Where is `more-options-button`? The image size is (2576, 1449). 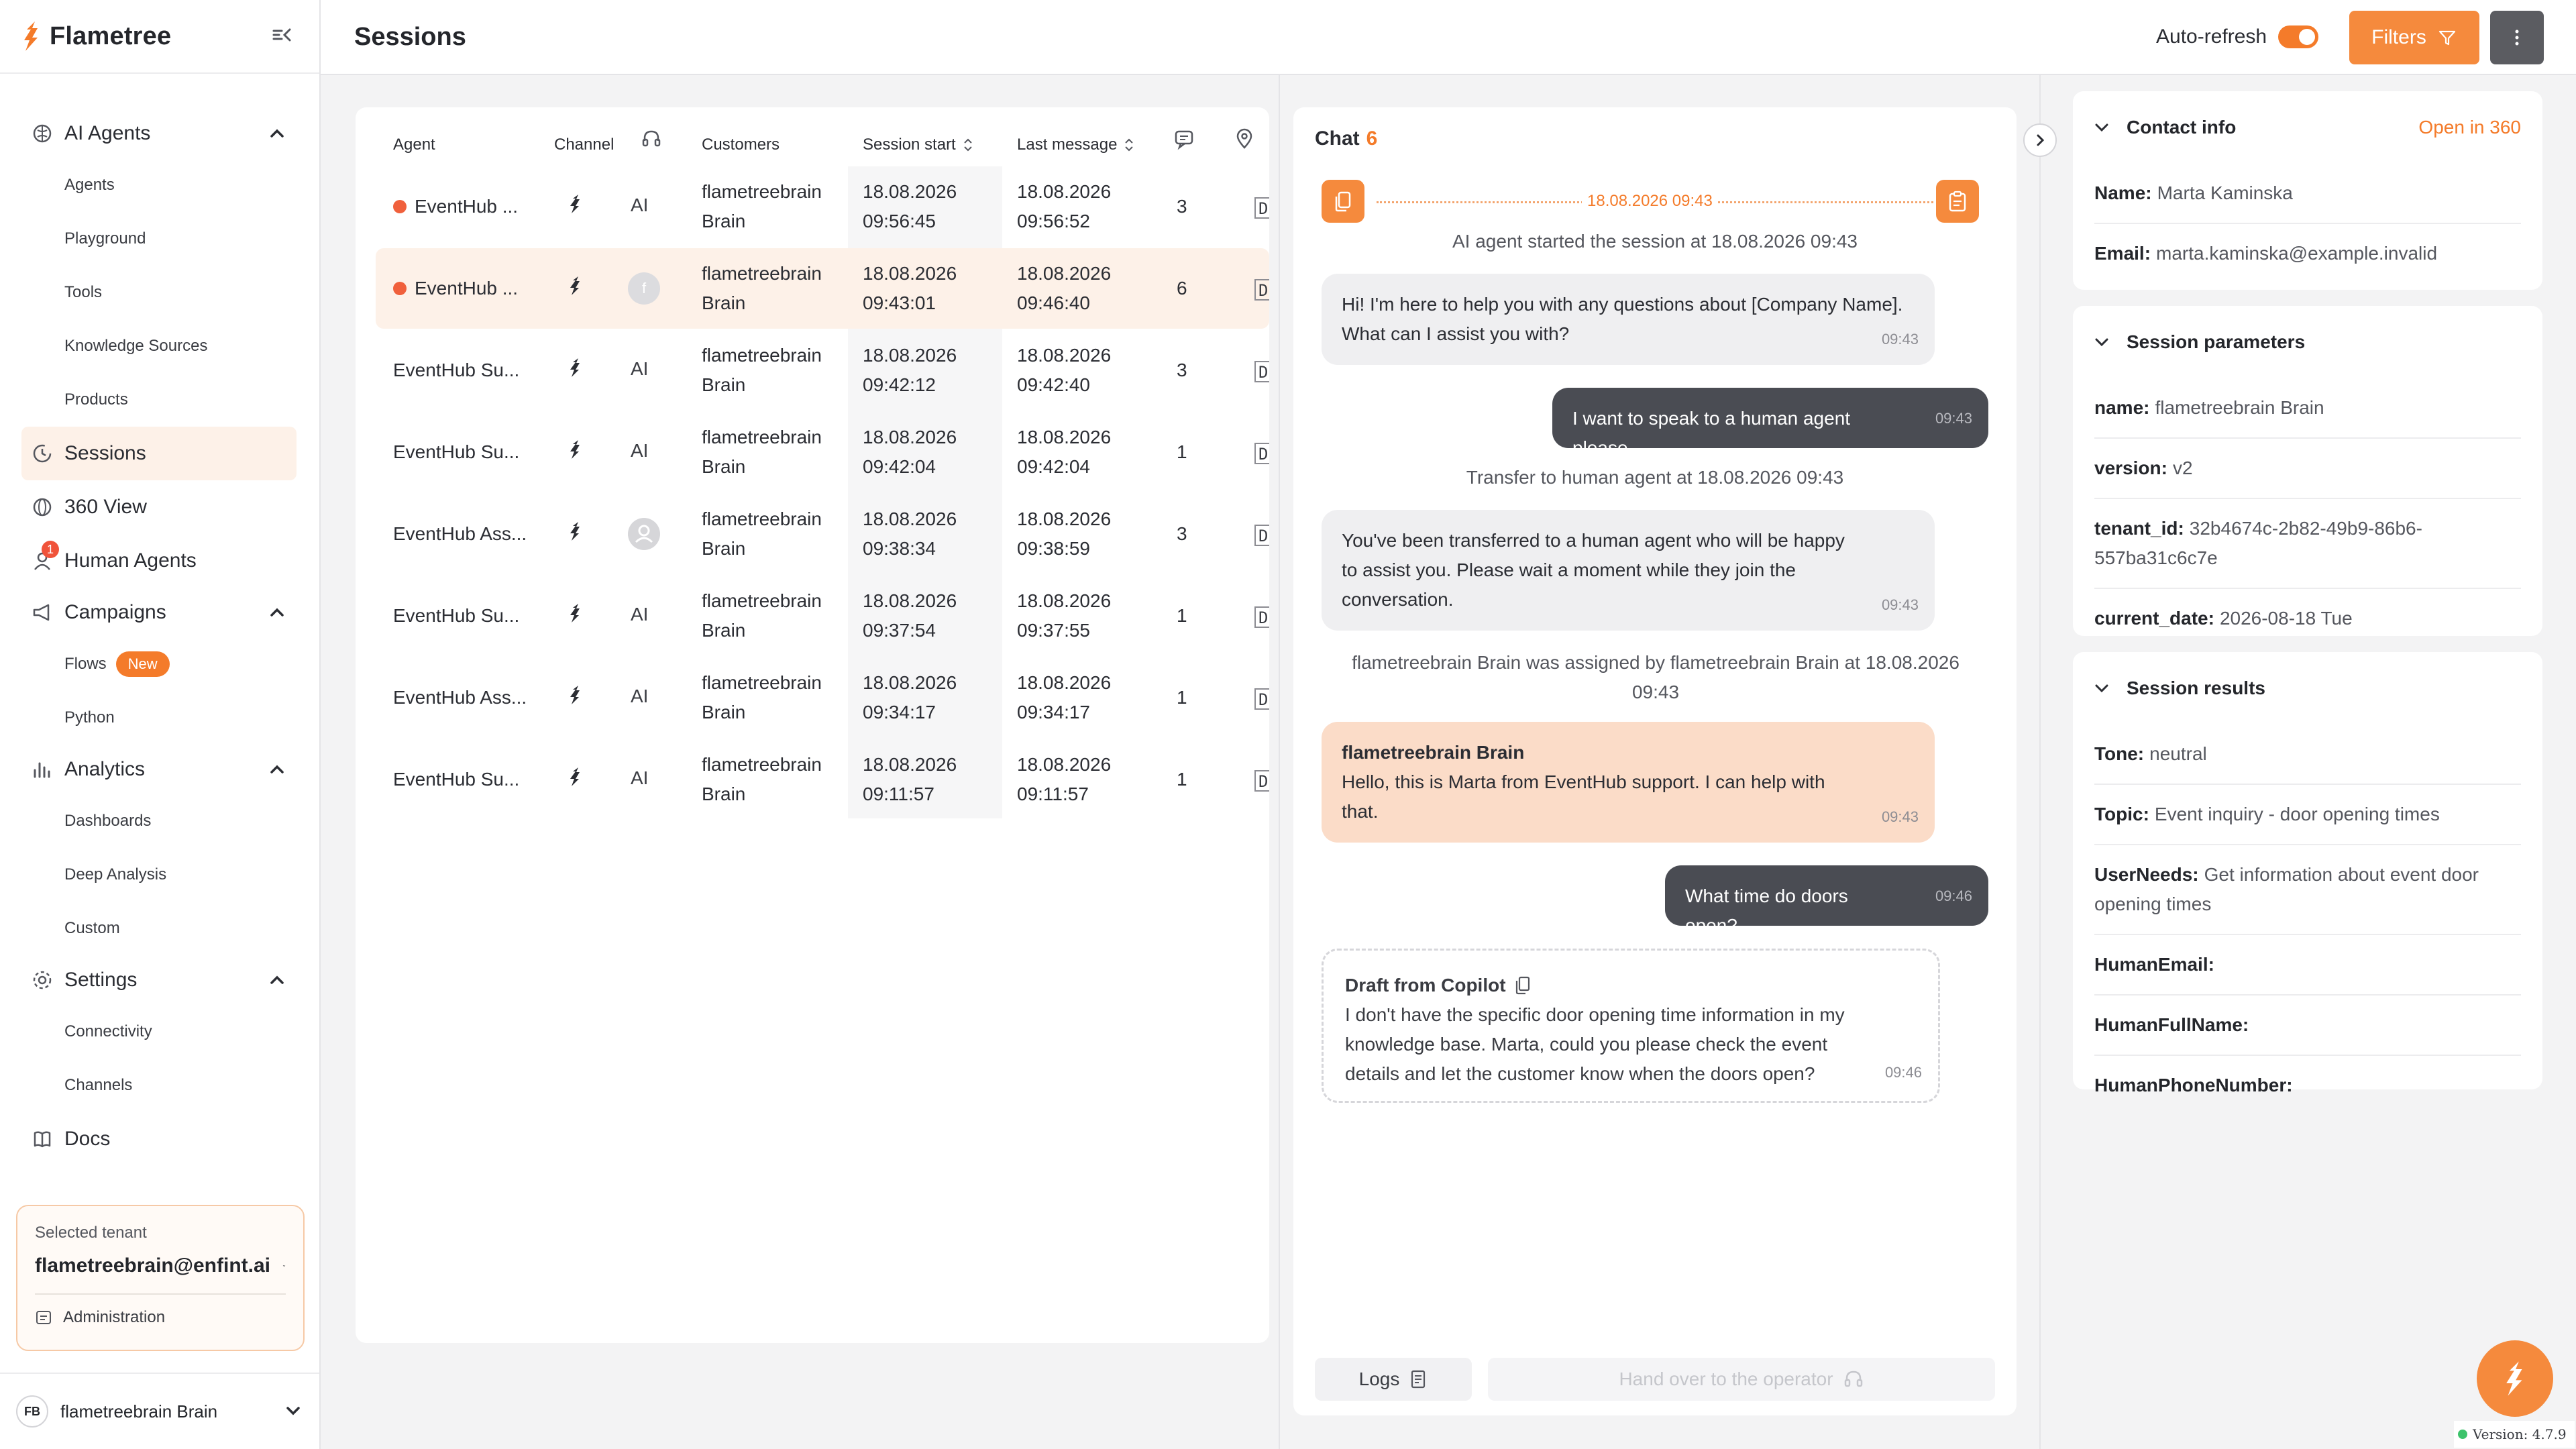
more-options-button is located at coordinates (2517, 37).